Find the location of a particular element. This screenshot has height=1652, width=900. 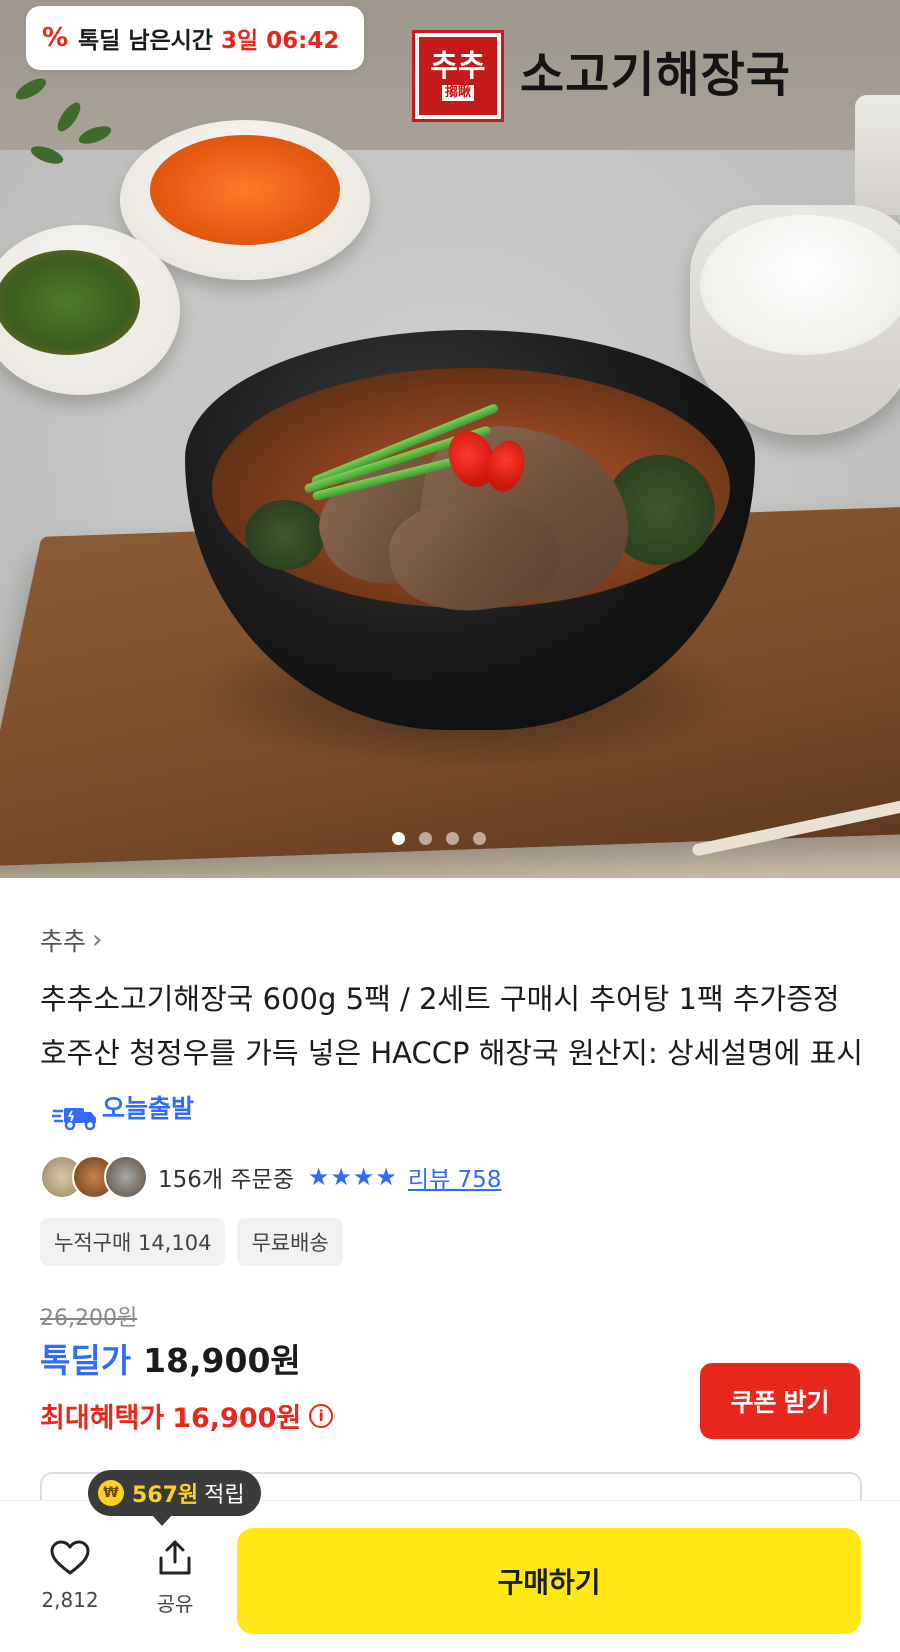

share-icon is located at coordinates (175, 1560).